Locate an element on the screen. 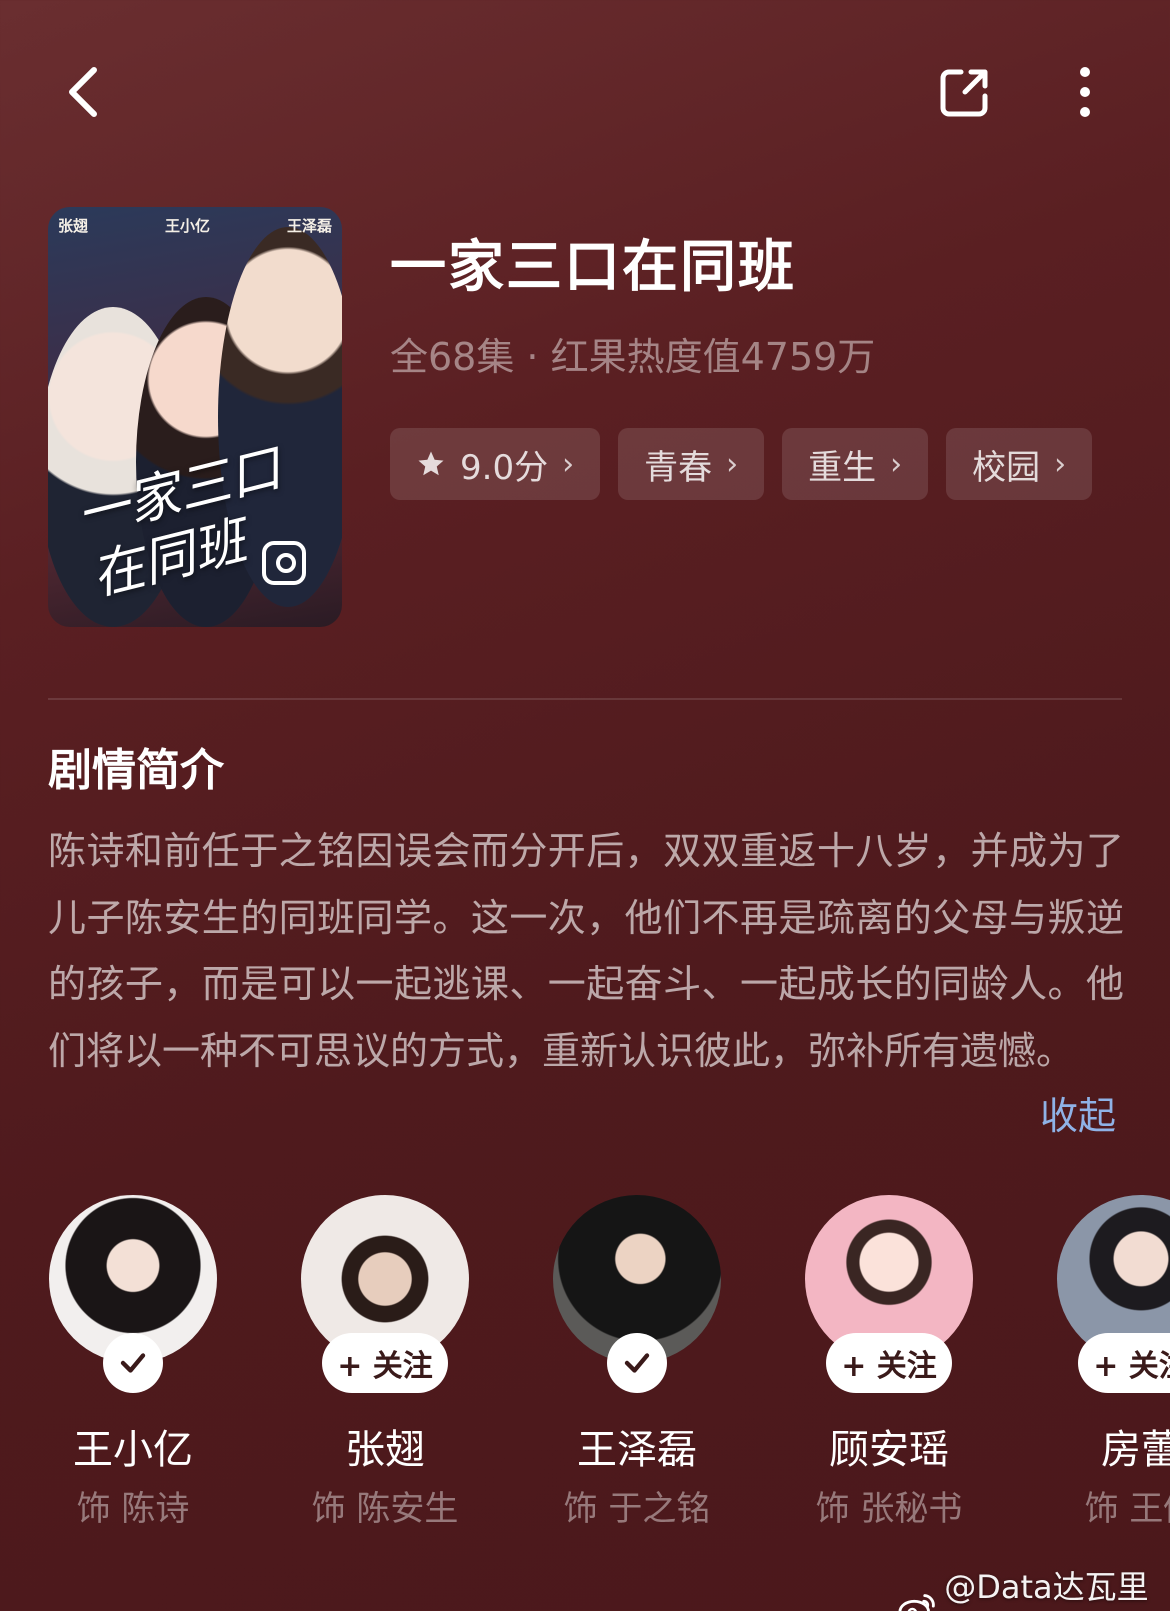 The width and height of the screenshot is (1170, 1611). actor-name: 张翅 is located at coordinates (385, 1450).